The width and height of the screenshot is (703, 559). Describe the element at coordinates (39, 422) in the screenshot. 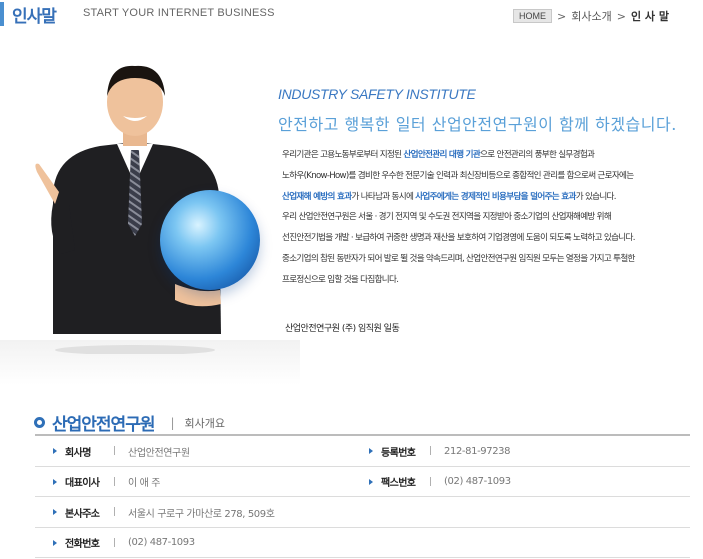

I see `ring-bullet-icon` at that location.